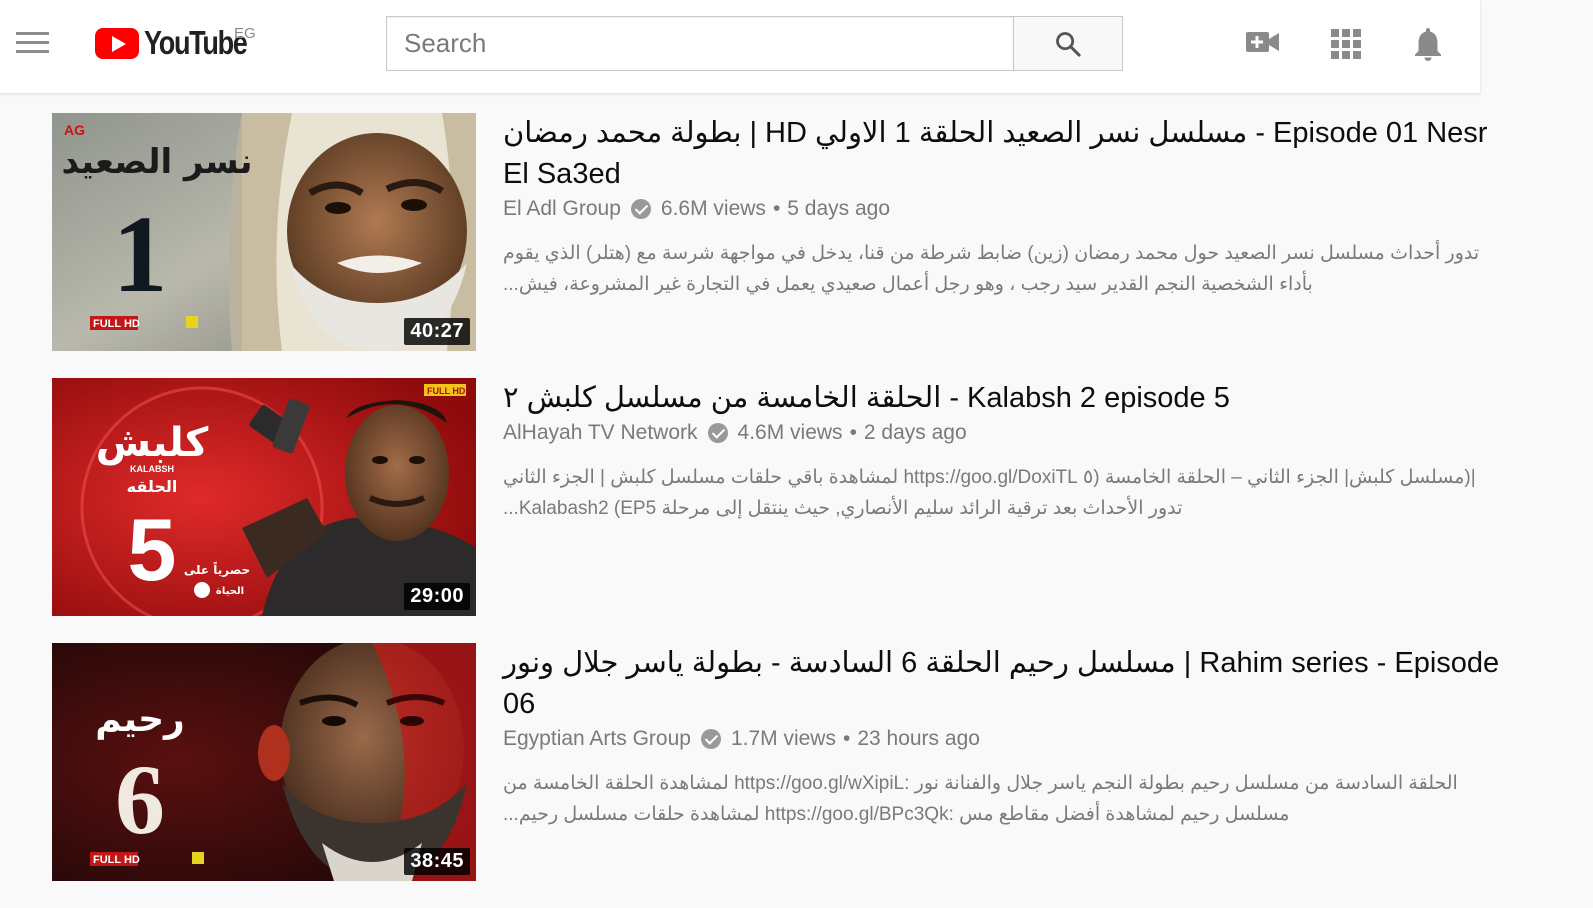 The height and width of the screenshot is (908, 1593). What do you see at coordinates (699, 43) in the screenshot?
I see `search-input` at bounding box center [699, 43].